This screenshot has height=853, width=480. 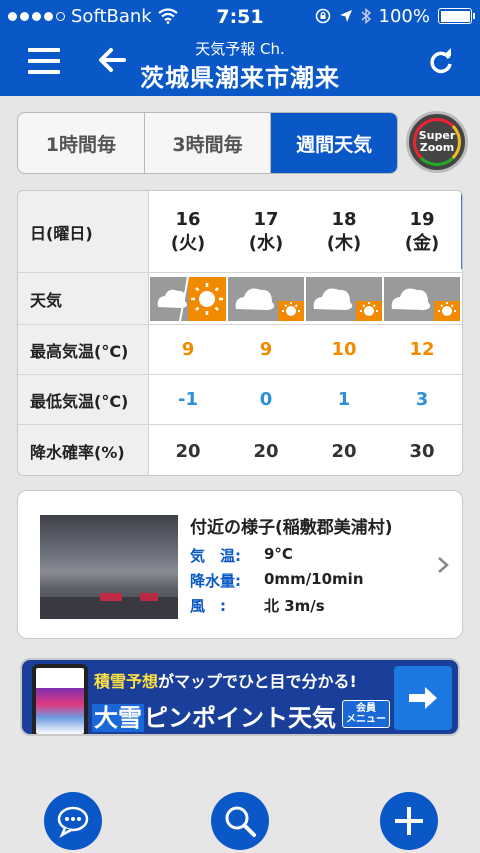 What do you see at coordinates (441, 61) in the screenshot?
I see `refresh-icon` at bounding box center [441, 61].